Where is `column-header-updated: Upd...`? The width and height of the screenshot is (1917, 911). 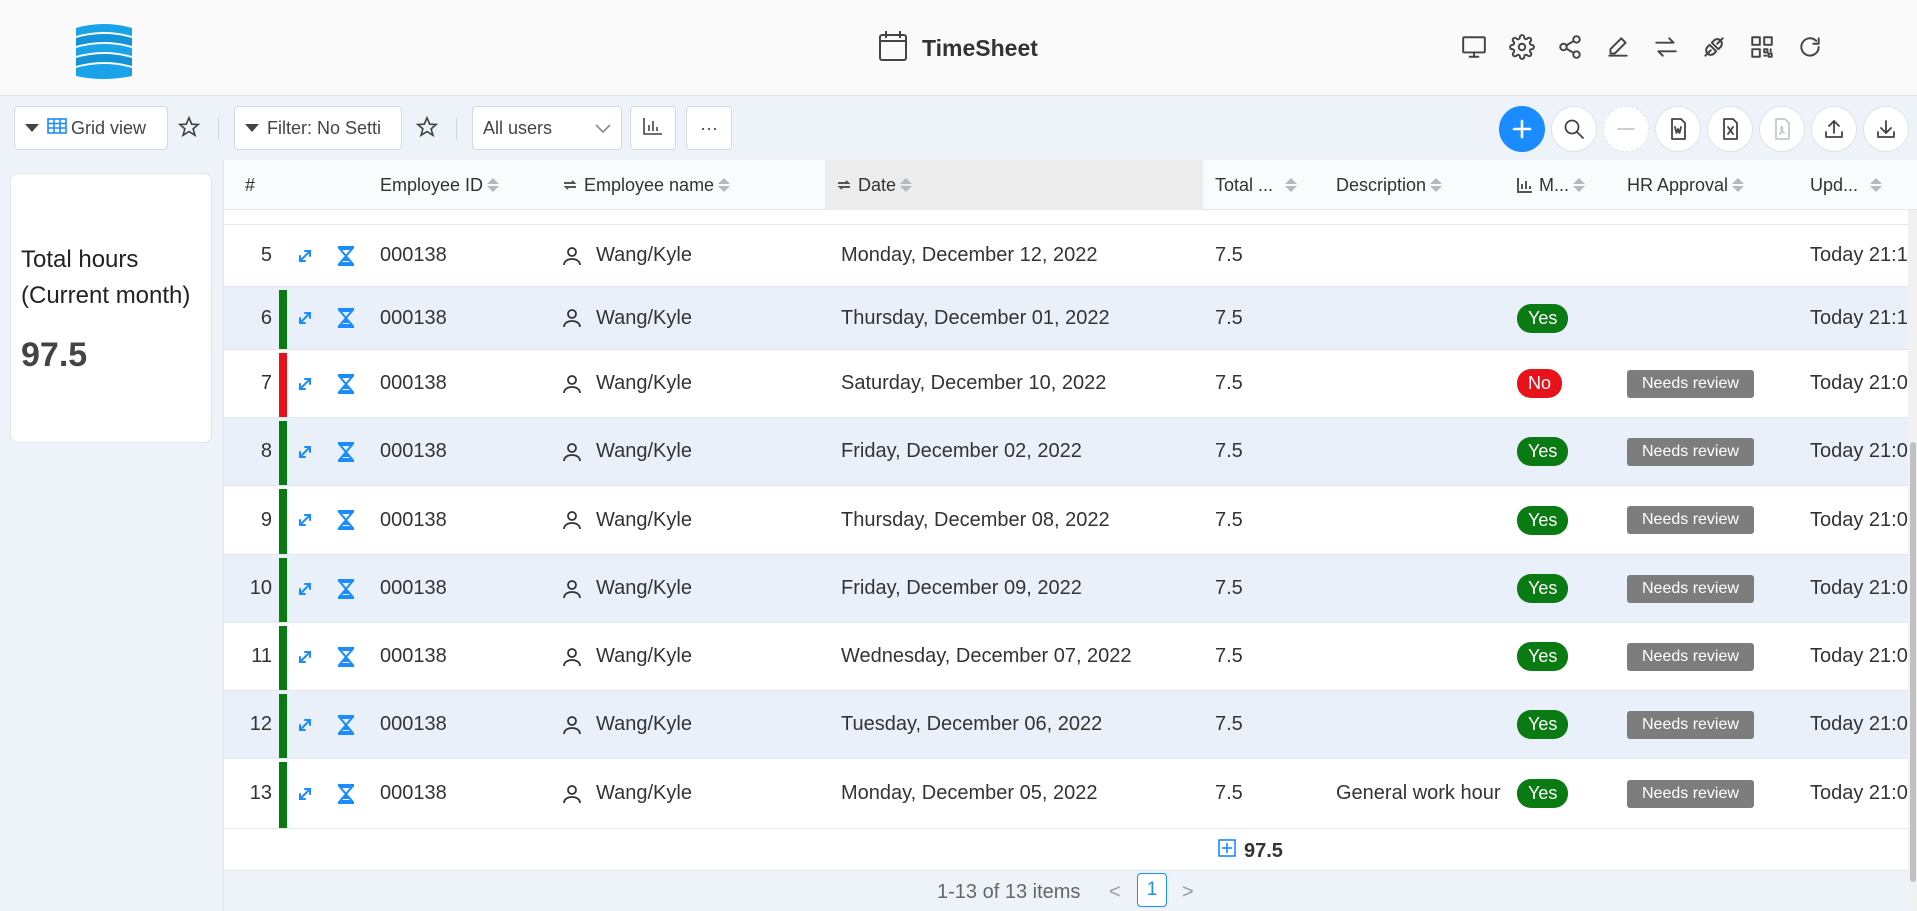 column-header-updated: Upd... is located at coordinates (1846, 185).